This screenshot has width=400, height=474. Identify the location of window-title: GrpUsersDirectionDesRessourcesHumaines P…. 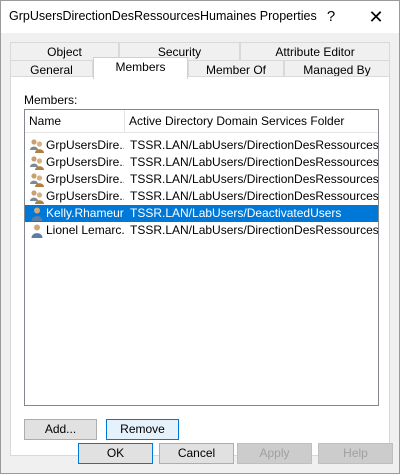
(163, 16).